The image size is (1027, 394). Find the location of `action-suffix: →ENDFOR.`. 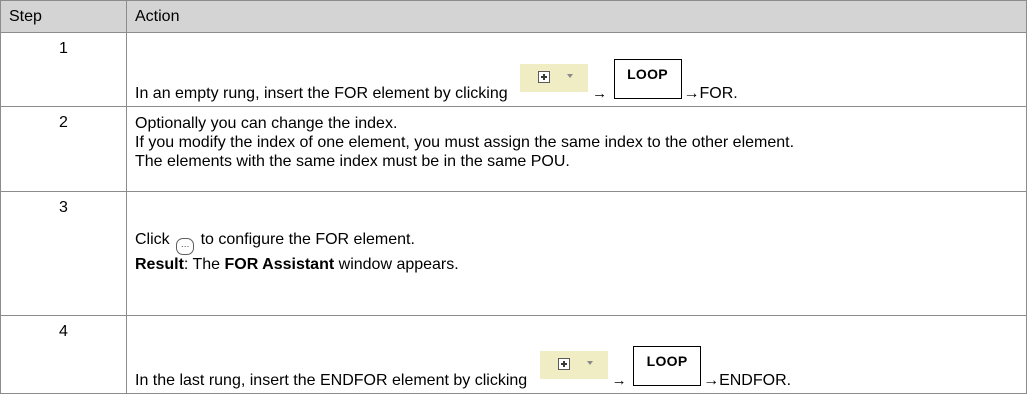

action-suffix: →ENDFOR. is located at coordinates (747, 380).